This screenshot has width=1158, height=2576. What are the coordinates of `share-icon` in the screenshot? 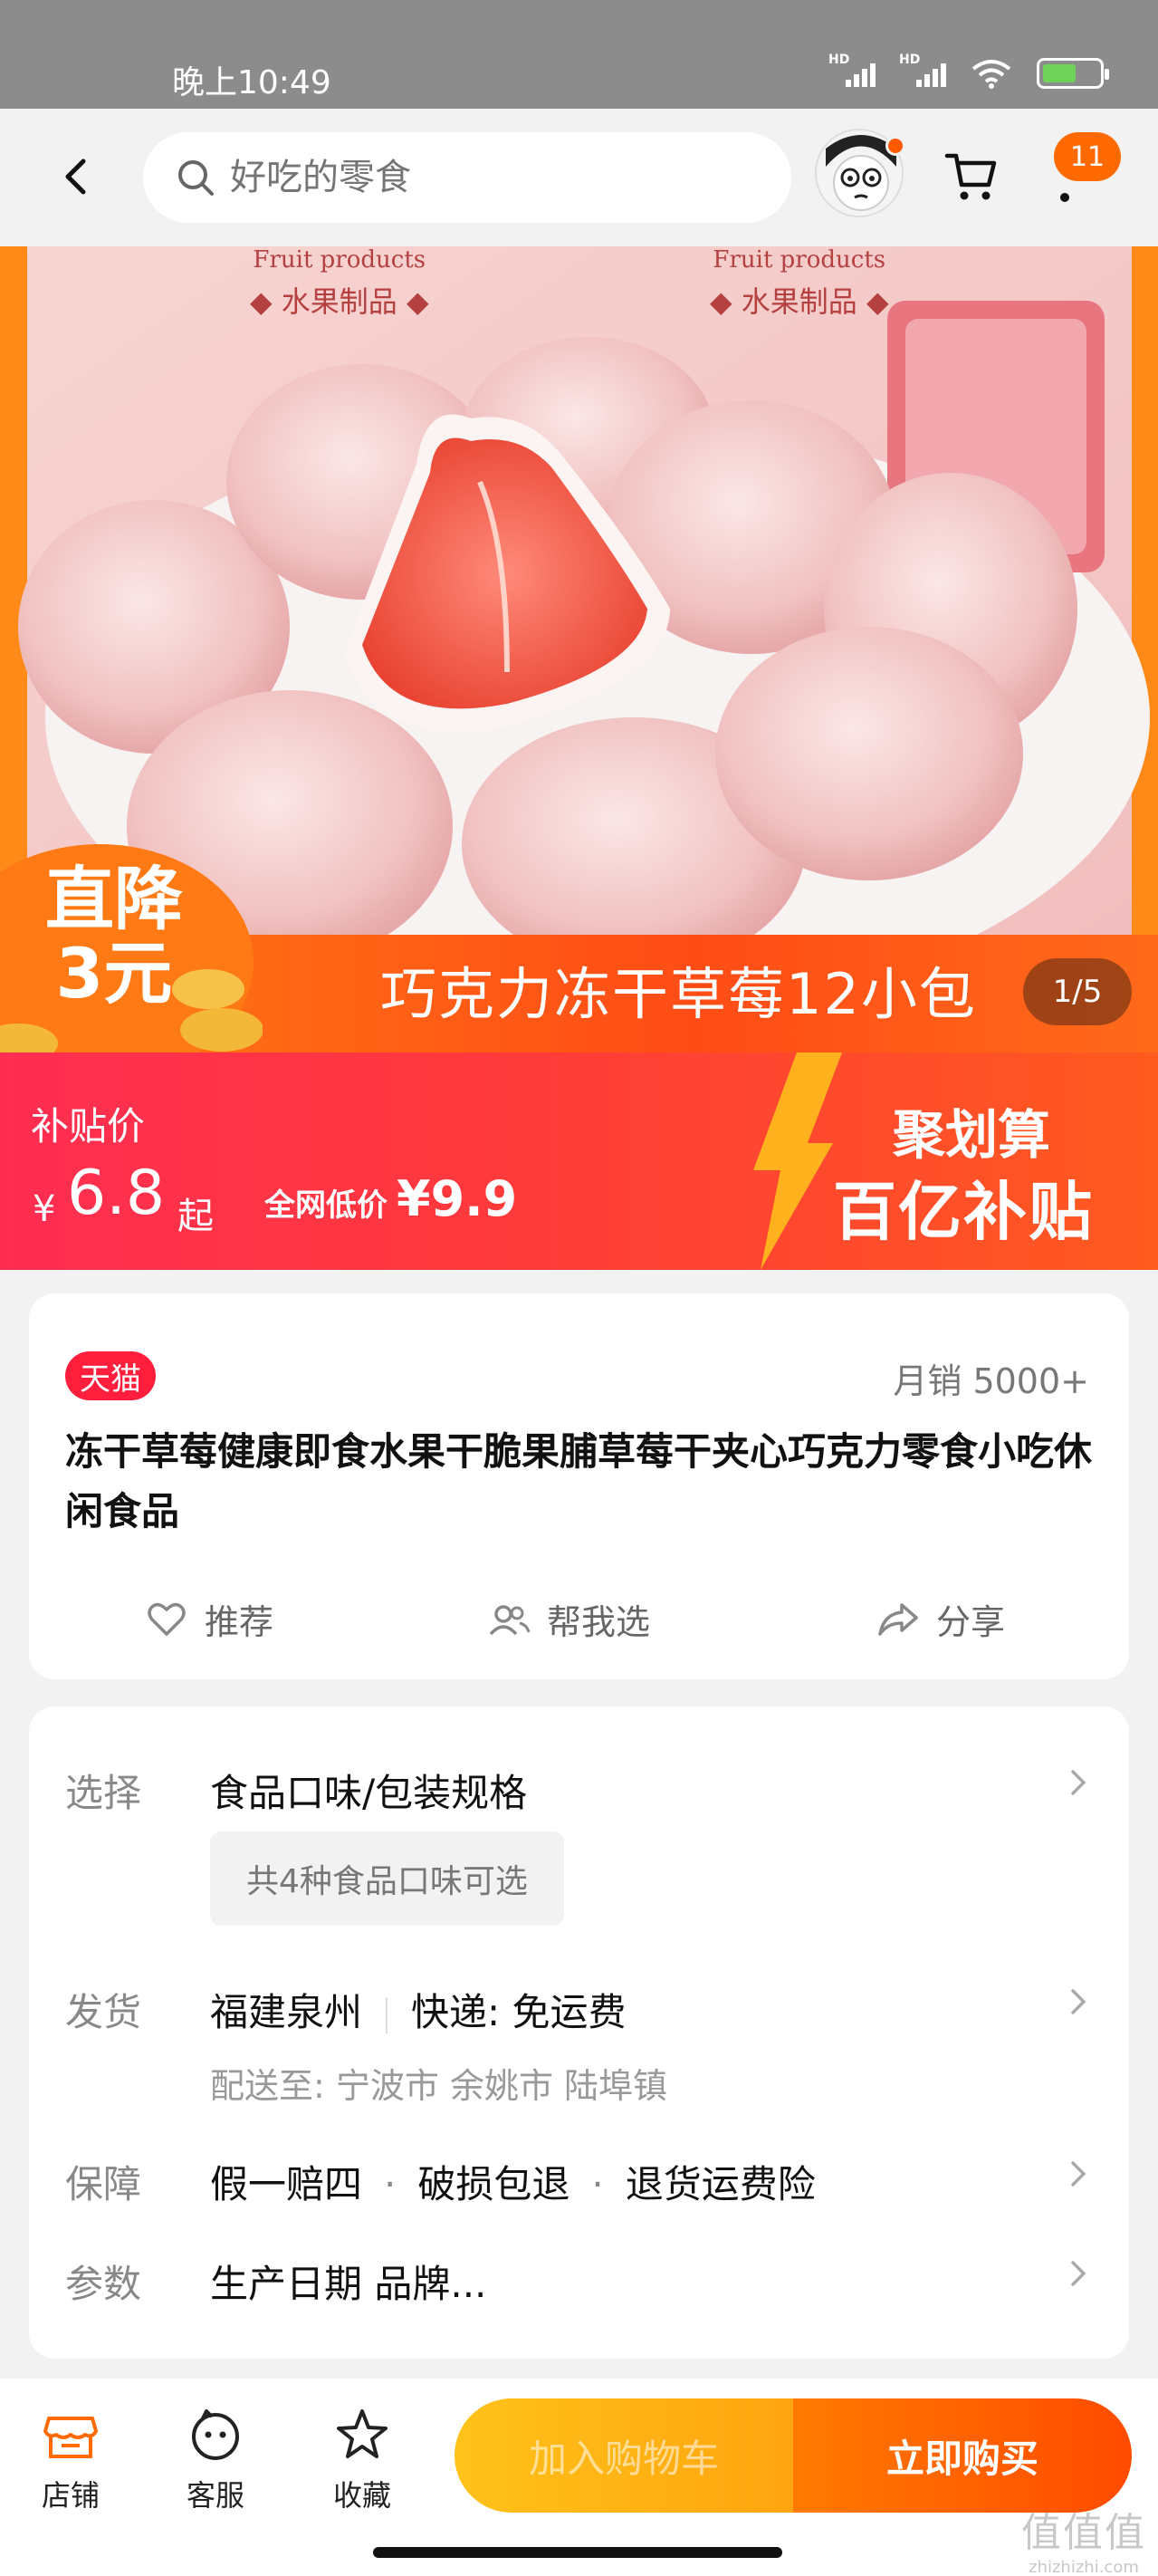 It's located at (898, 1619).